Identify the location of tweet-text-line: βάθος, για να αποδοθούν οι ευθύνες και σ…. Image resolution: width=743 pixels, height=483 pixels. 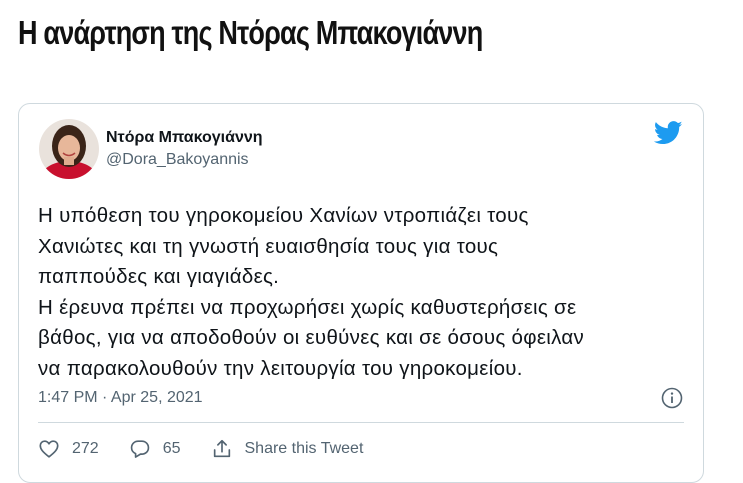
(311, 337).